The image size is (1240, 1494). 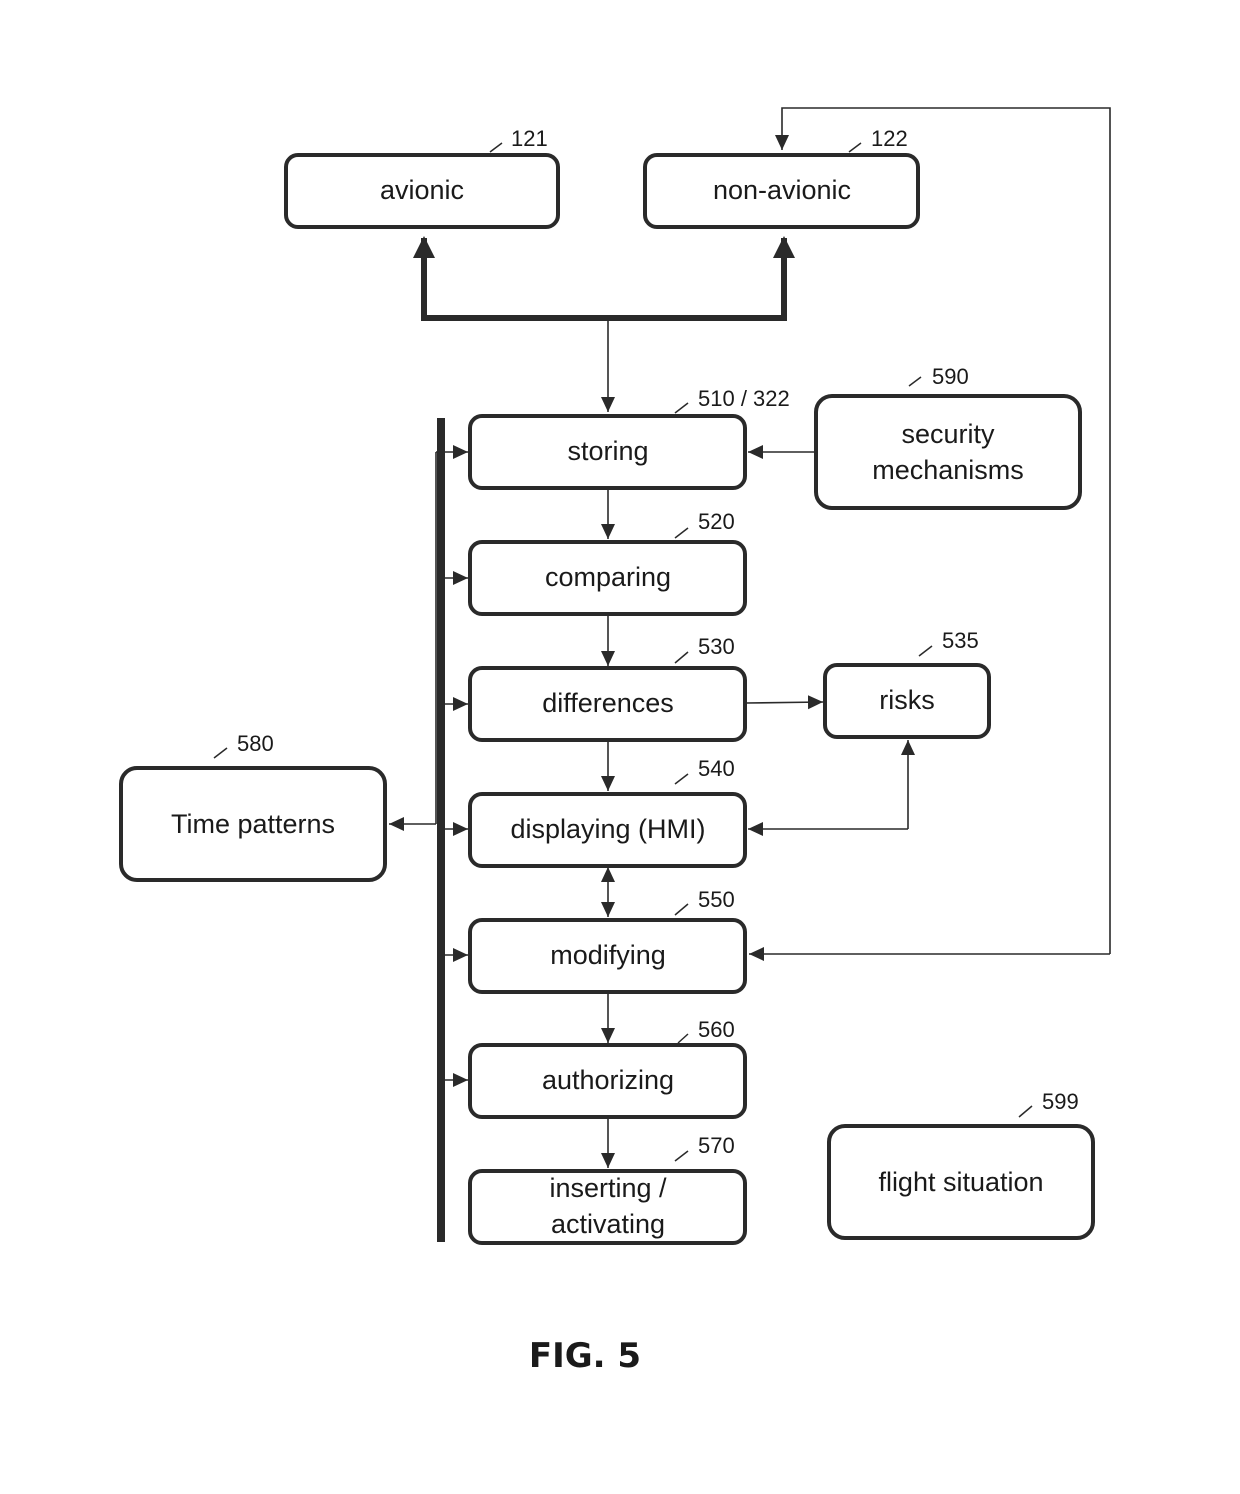 I want to click on node-security-mechanisms: security mechanisms 590, so click(x=948, y=437).